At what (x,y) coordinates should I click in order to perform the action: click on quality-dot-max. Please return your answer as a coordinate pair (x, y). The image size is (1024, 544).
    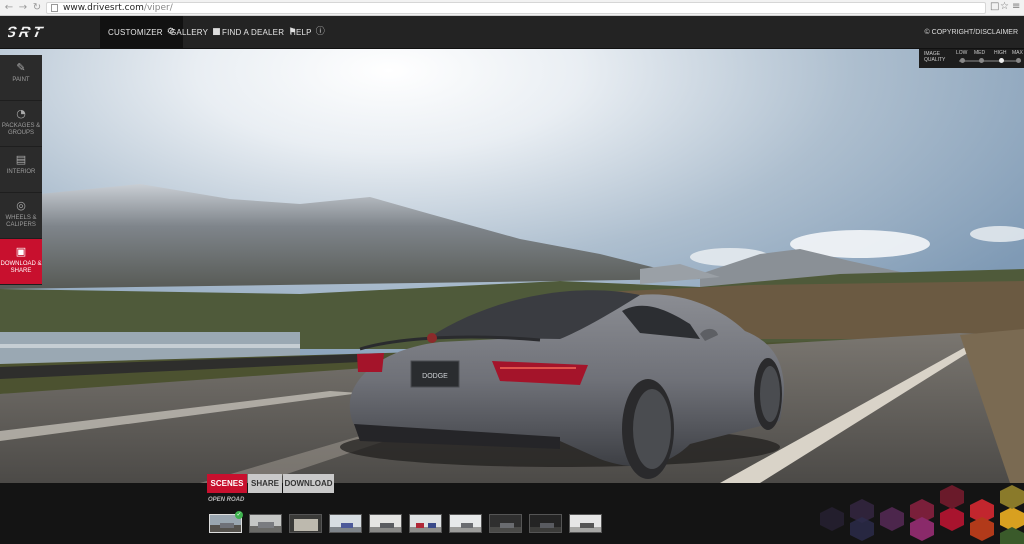
    Looking at the image, I should click on (1018, 60).